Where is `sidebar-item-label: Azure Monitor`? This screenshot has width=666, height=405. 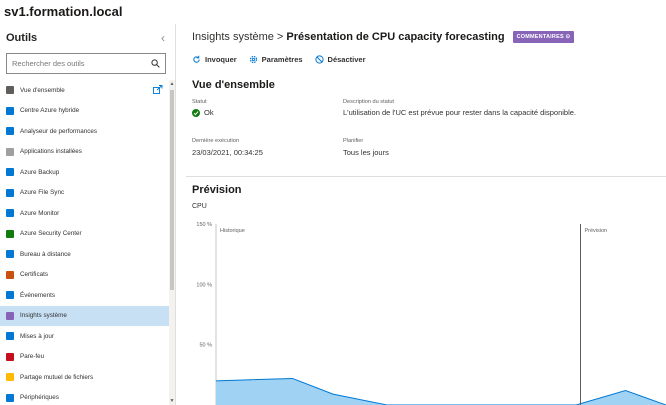
sidebar-item-label: Azure Monitor is located at coordinates (40, 213).